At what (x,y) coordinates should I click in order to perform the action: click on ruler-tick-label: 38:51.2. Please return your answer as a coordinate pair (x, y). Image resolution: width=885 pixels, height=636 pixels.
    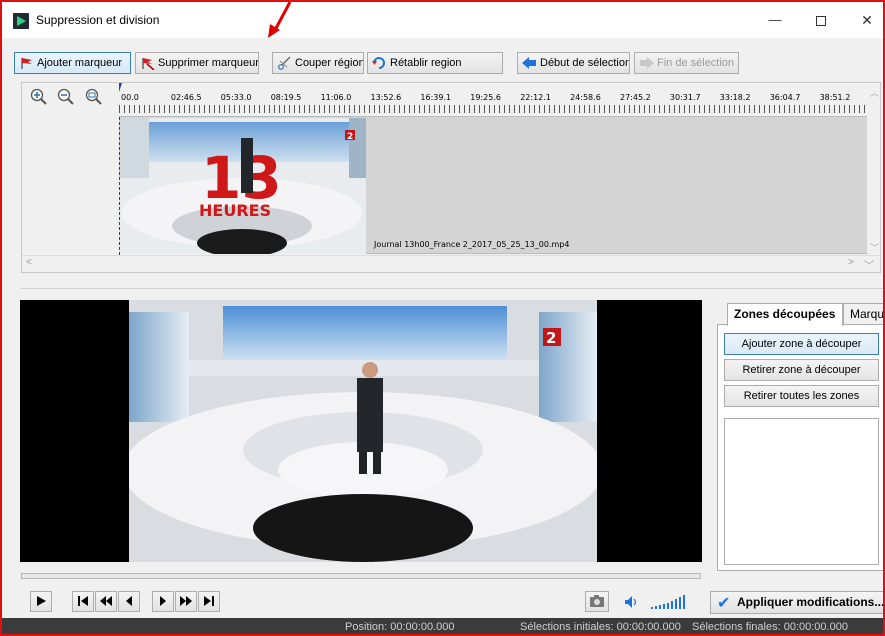
    Looking at the image, I should click on (835, 97).